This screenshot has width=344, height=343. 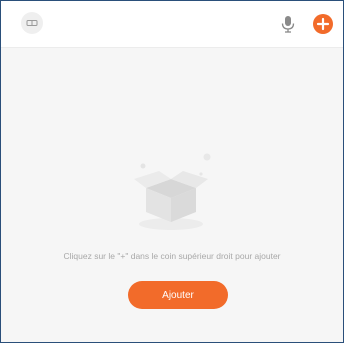 I want to click on plus-circle-icon, so click(x=323, y=24).